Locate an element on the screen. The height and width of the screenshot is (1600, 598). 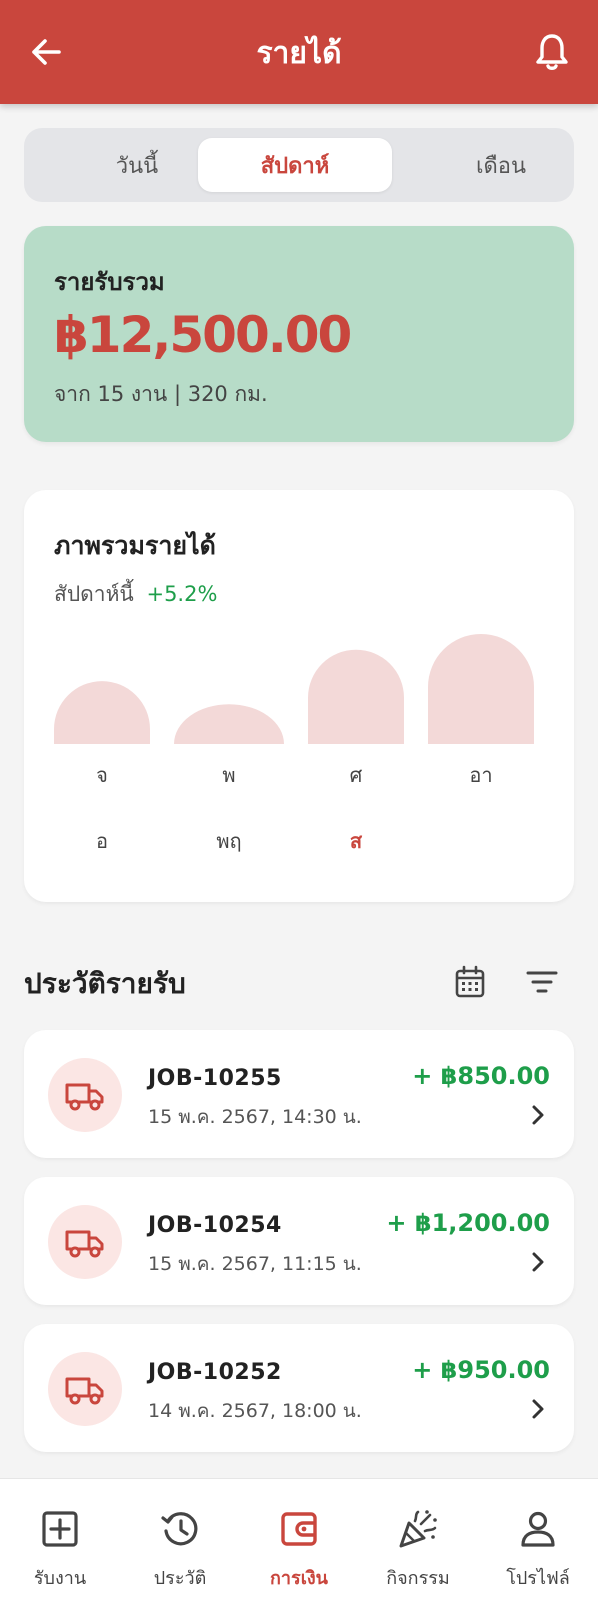
nav-item-history: ประวัติ is located at coordinates (180, 1539).